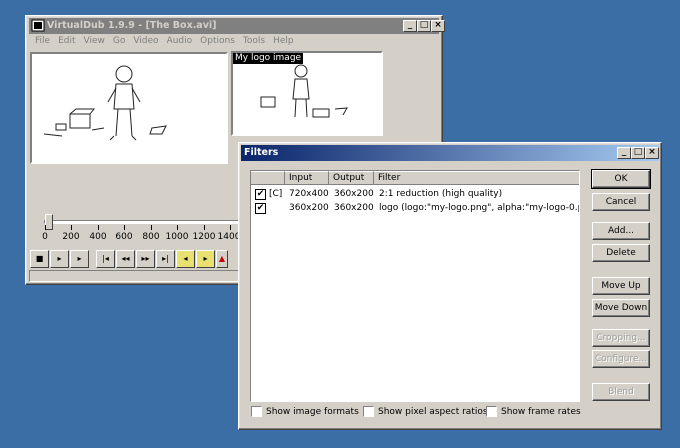 The width and height of the screenshot is (680, 448). What do you see at coordinates (441, 194) in the screenshot?
I see `filter-name: 2:1 reduction (high quality)` at bounding box center [441, 194].